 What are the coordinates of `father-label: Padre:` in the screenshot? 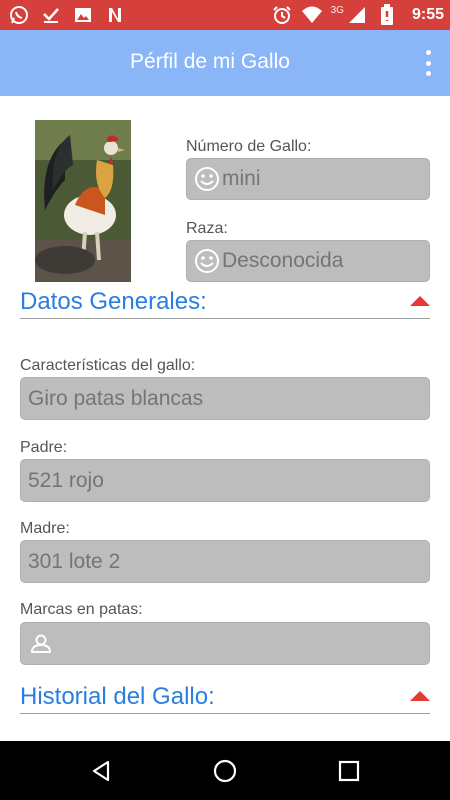 It's located at (44, 447).